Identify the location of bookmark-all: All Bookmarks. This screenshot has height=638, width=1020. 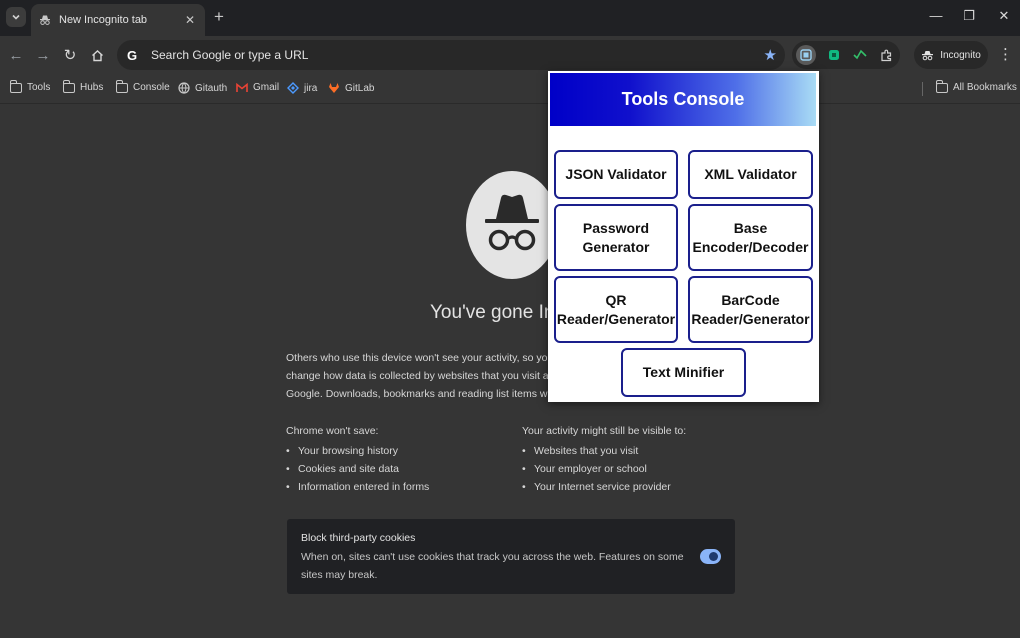
(976, 86).